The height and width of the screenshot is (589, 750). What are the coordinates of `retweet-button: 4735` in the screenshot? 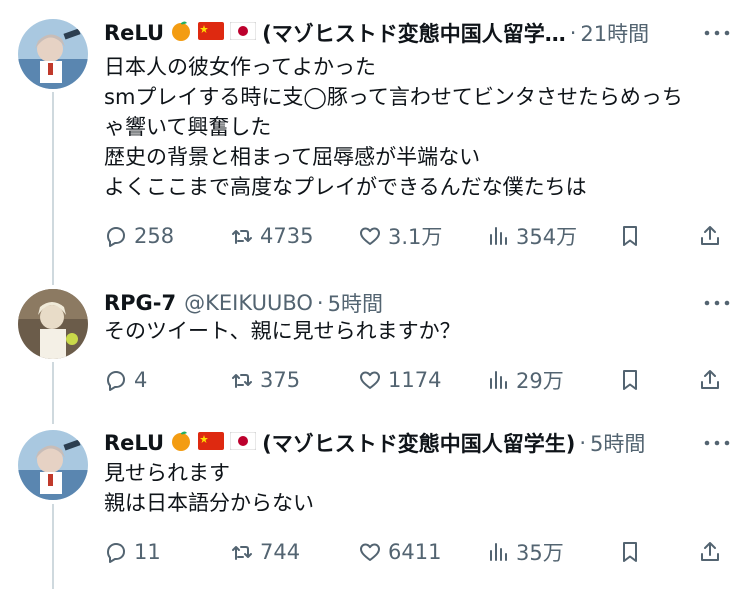 It's located at (271, 236).